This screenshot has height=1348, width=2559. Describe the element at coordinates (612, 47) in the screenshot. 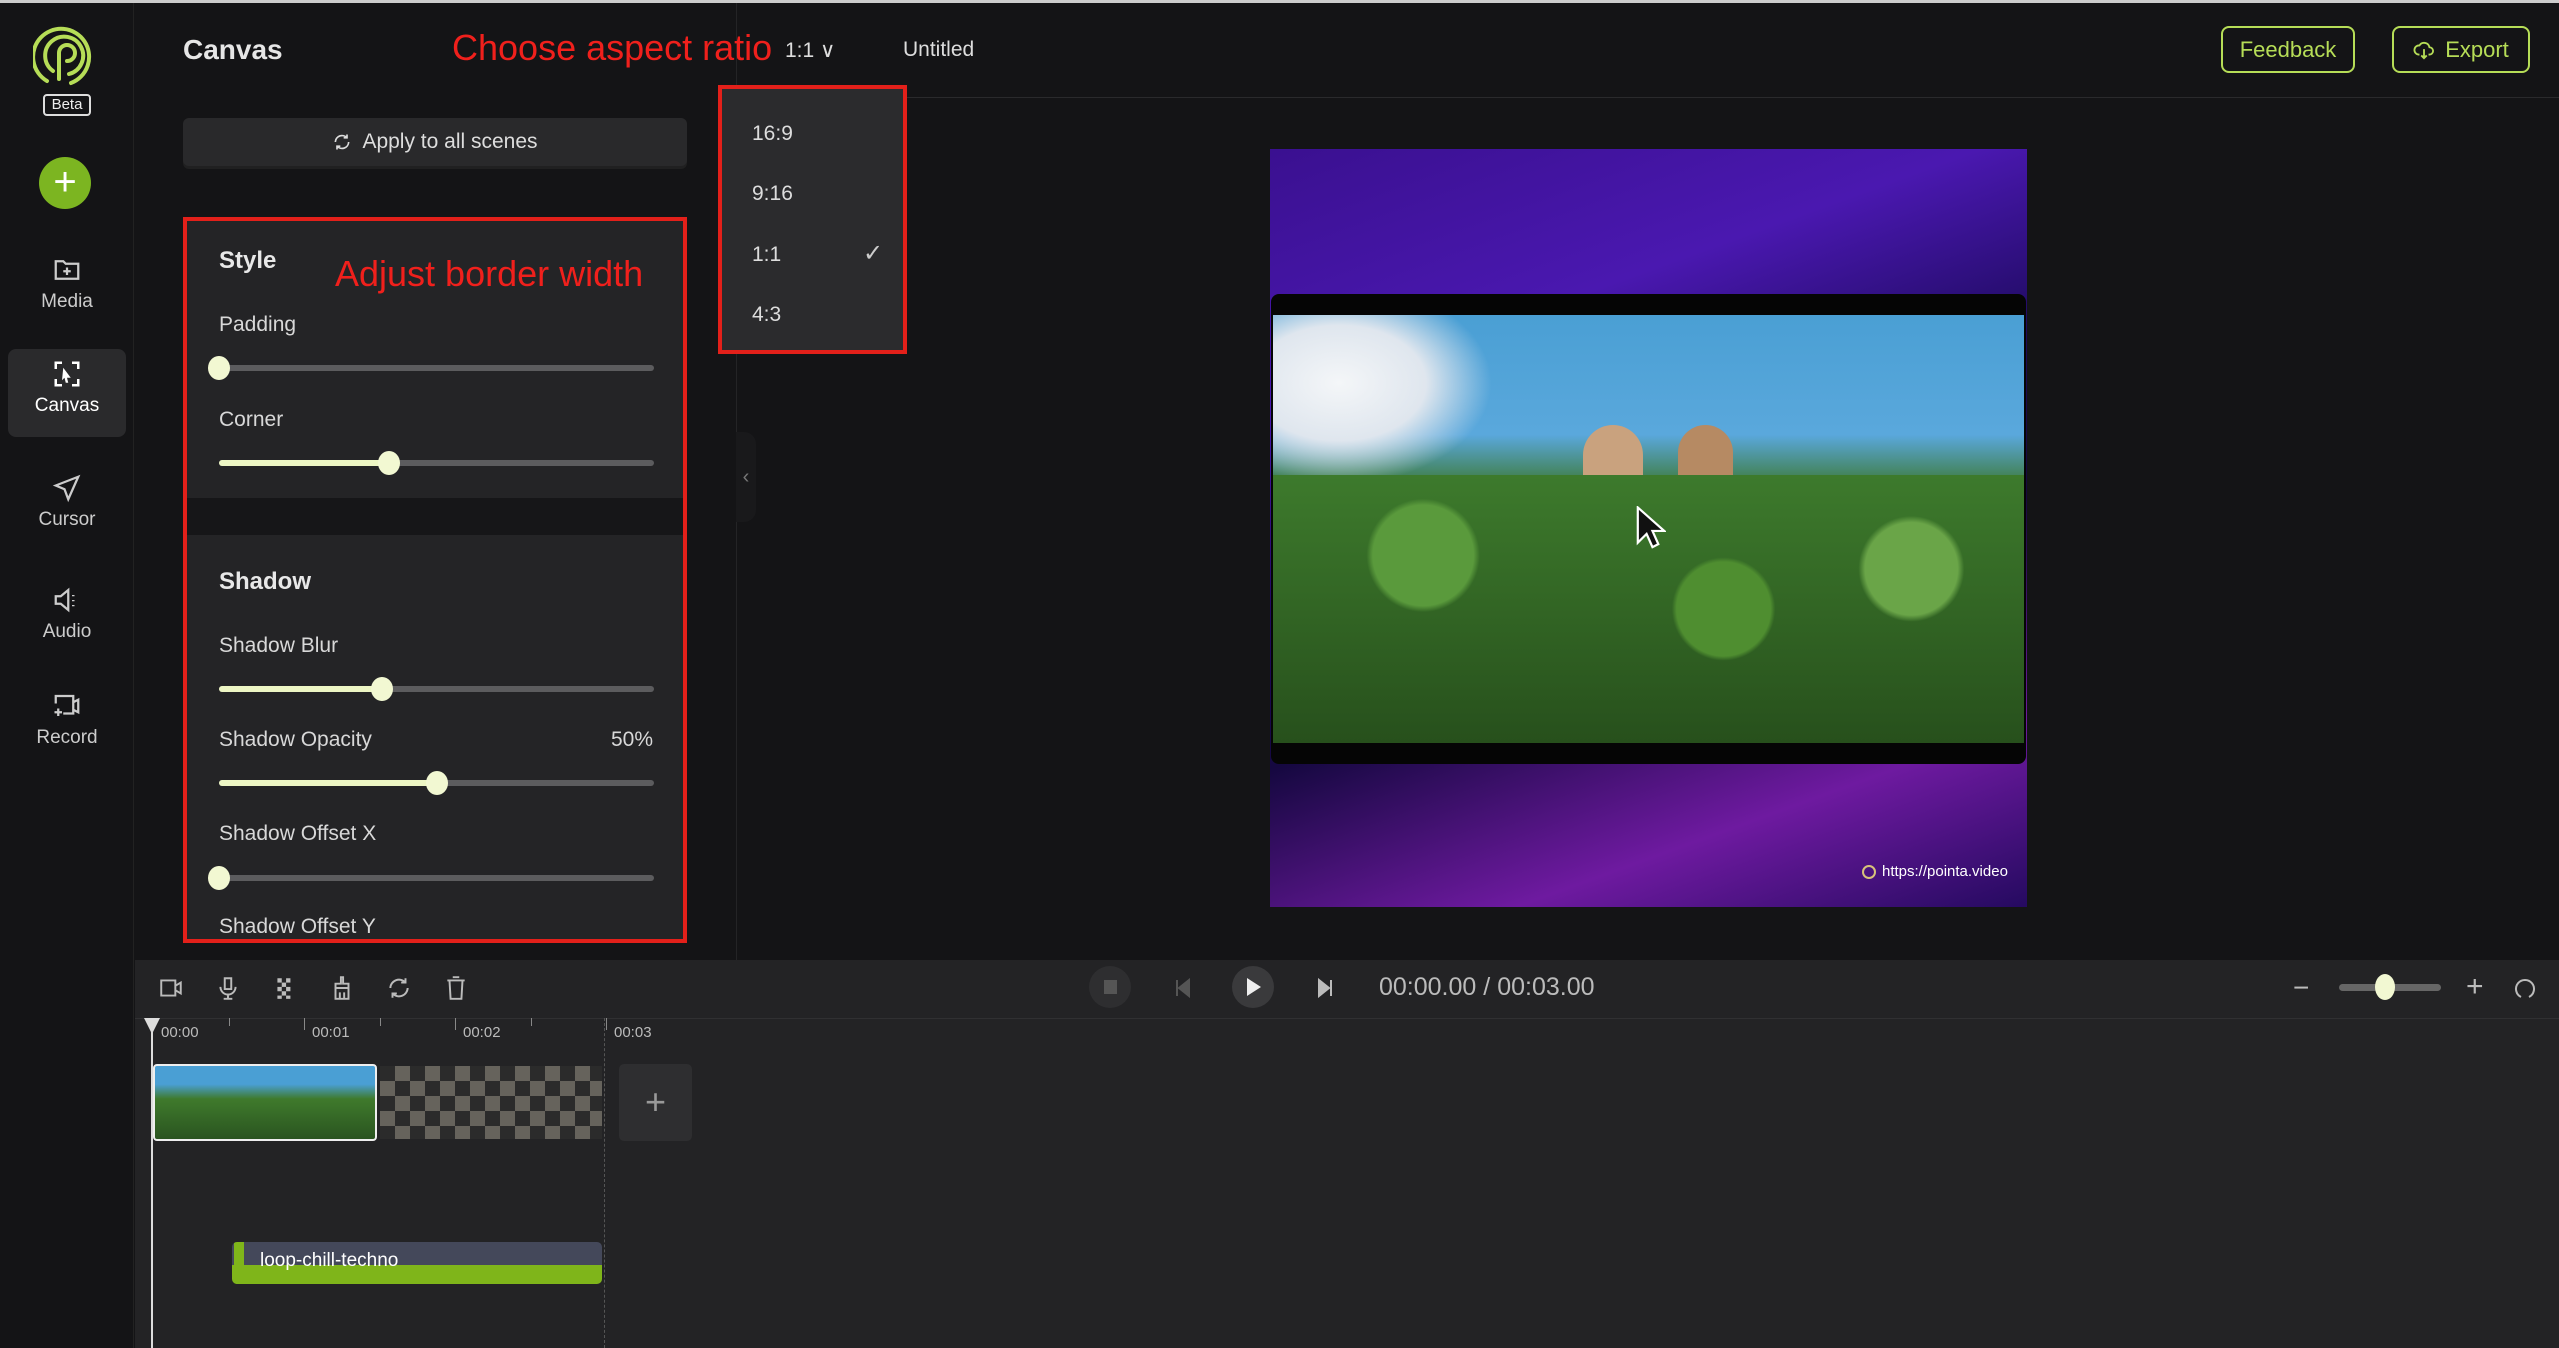

I see `annotation-aspect-ratio: Choose aspect ratio` at that location.